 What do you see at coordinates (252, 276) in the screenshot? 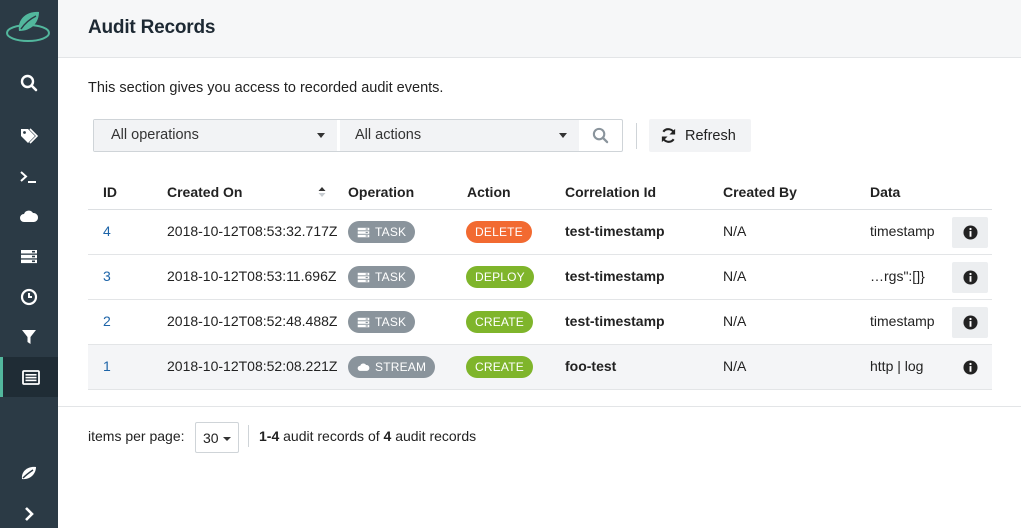
I see `created-on-cell: 2018-10-12T08:53:11.696Z` at bounding box center [252, 276].